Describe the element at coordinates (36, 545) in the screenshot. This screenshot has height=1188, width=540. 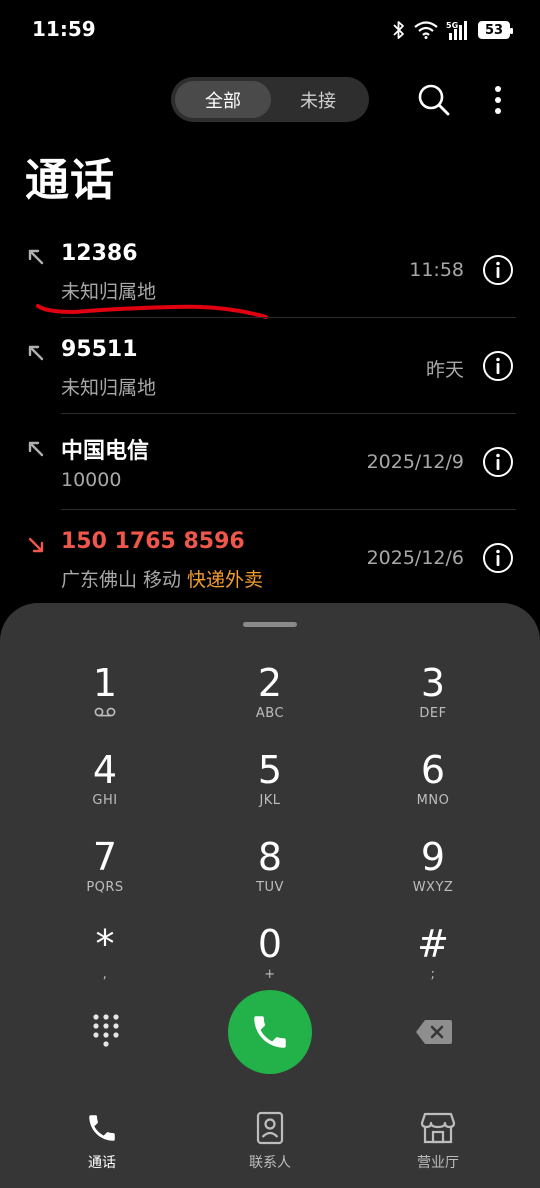
I see `missed-call-icon` at that location.